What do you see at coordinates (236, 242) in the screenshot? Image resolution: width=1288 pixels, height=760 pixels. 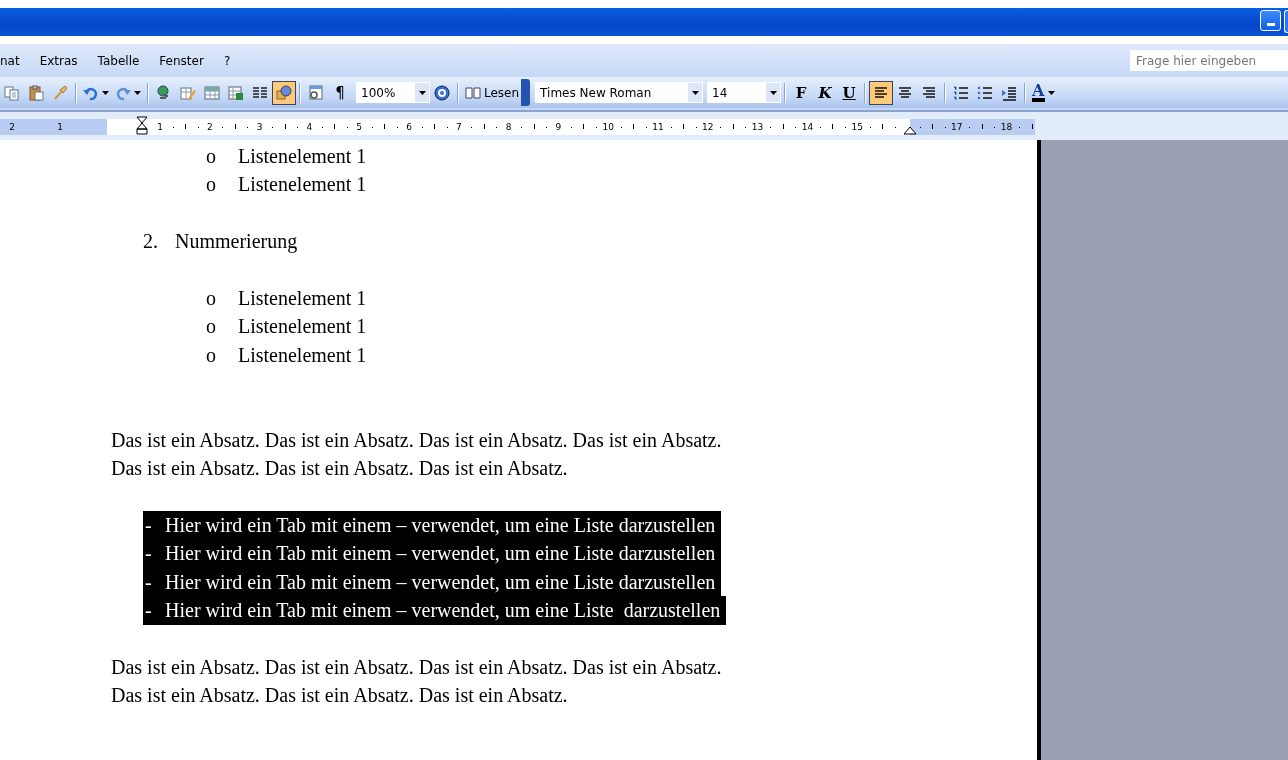 I see `list-item-text: Nummerierung` at bounding box center [236, 242].